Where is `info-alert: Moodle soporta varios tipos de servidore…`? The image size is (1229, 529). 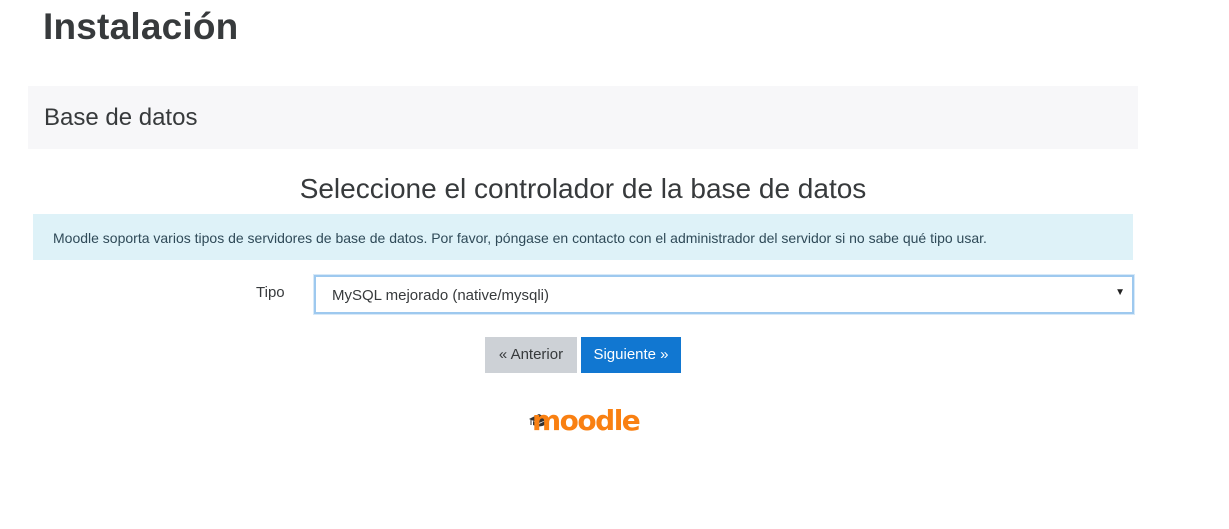 info-alert: Moodle soporta varios tipos de servidore… is located at coordinates (583, 237).